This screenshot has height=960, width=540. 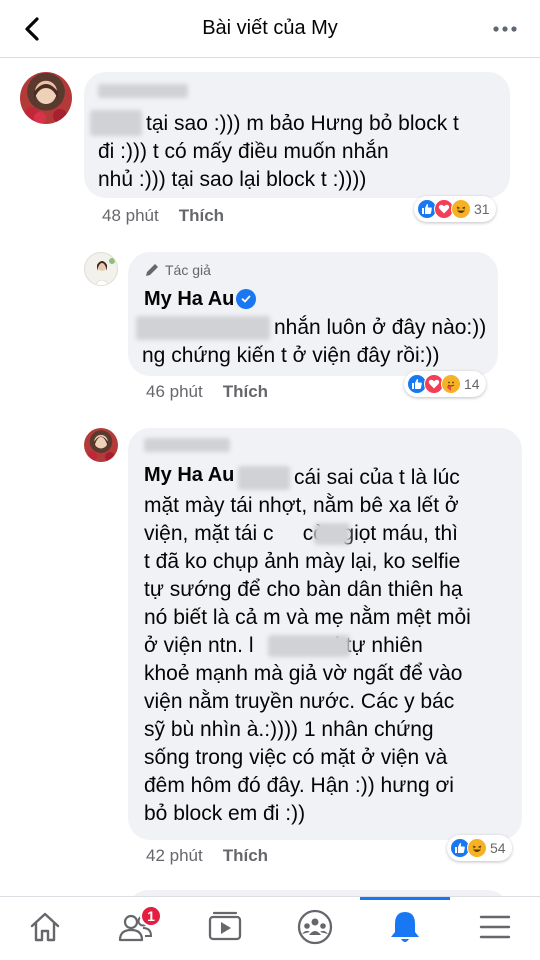 What do you see at coordinates (174, 855) in the screenshot?
I see `comment-time: 42 phút` at bounding box center [174, 855].